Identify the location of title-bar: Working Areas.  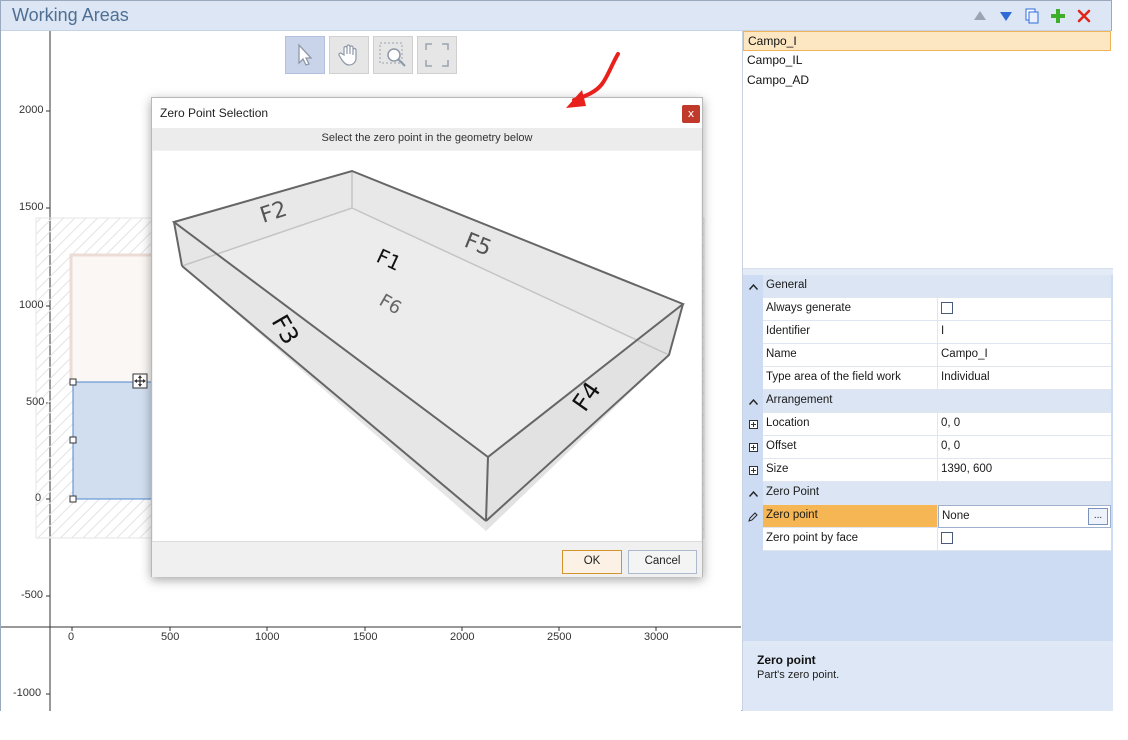
(556, 16).